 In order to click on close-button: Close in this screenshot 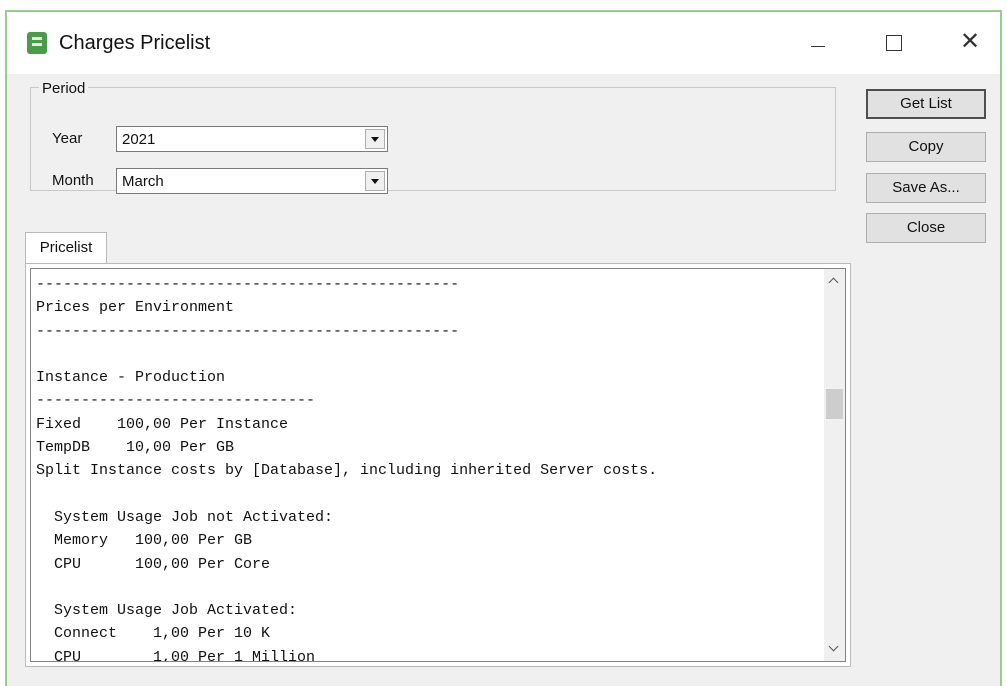, I will do `click(926, 228)`.